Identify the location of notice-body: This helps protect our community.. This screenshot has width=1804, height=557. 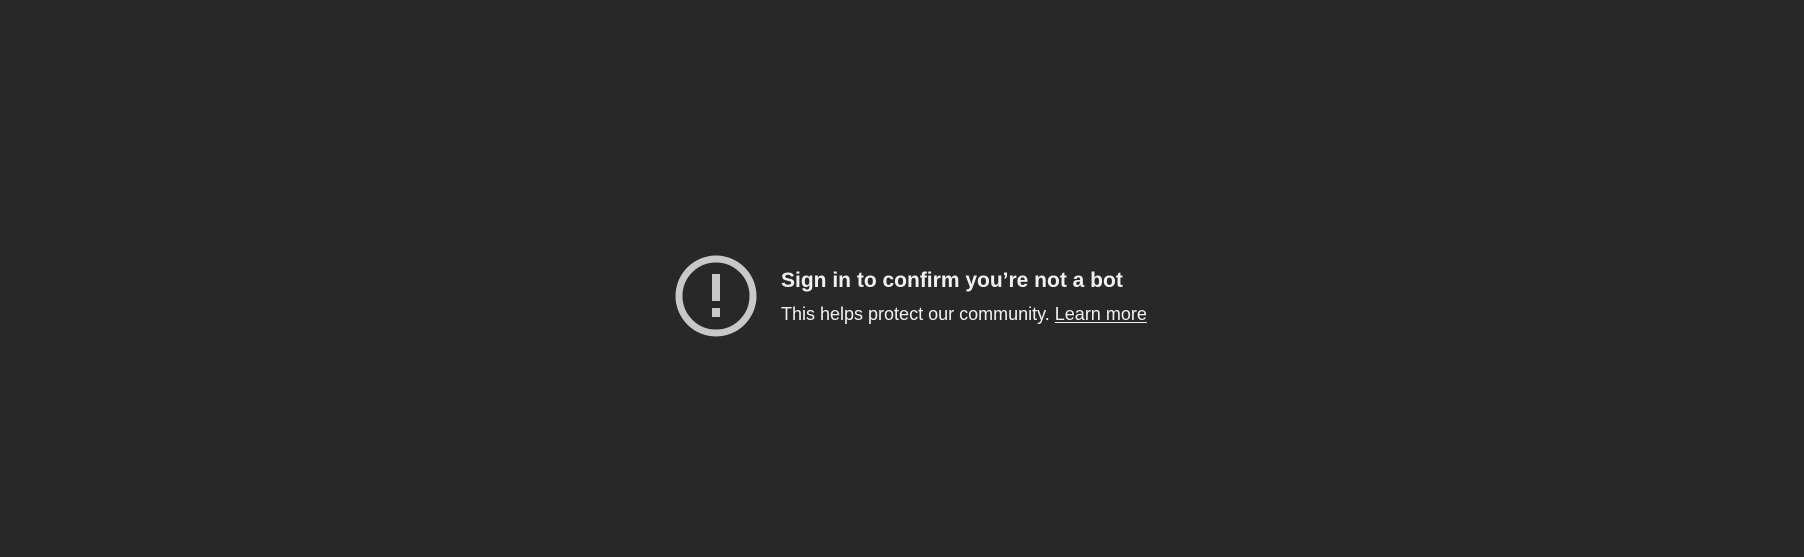
(918, 313).